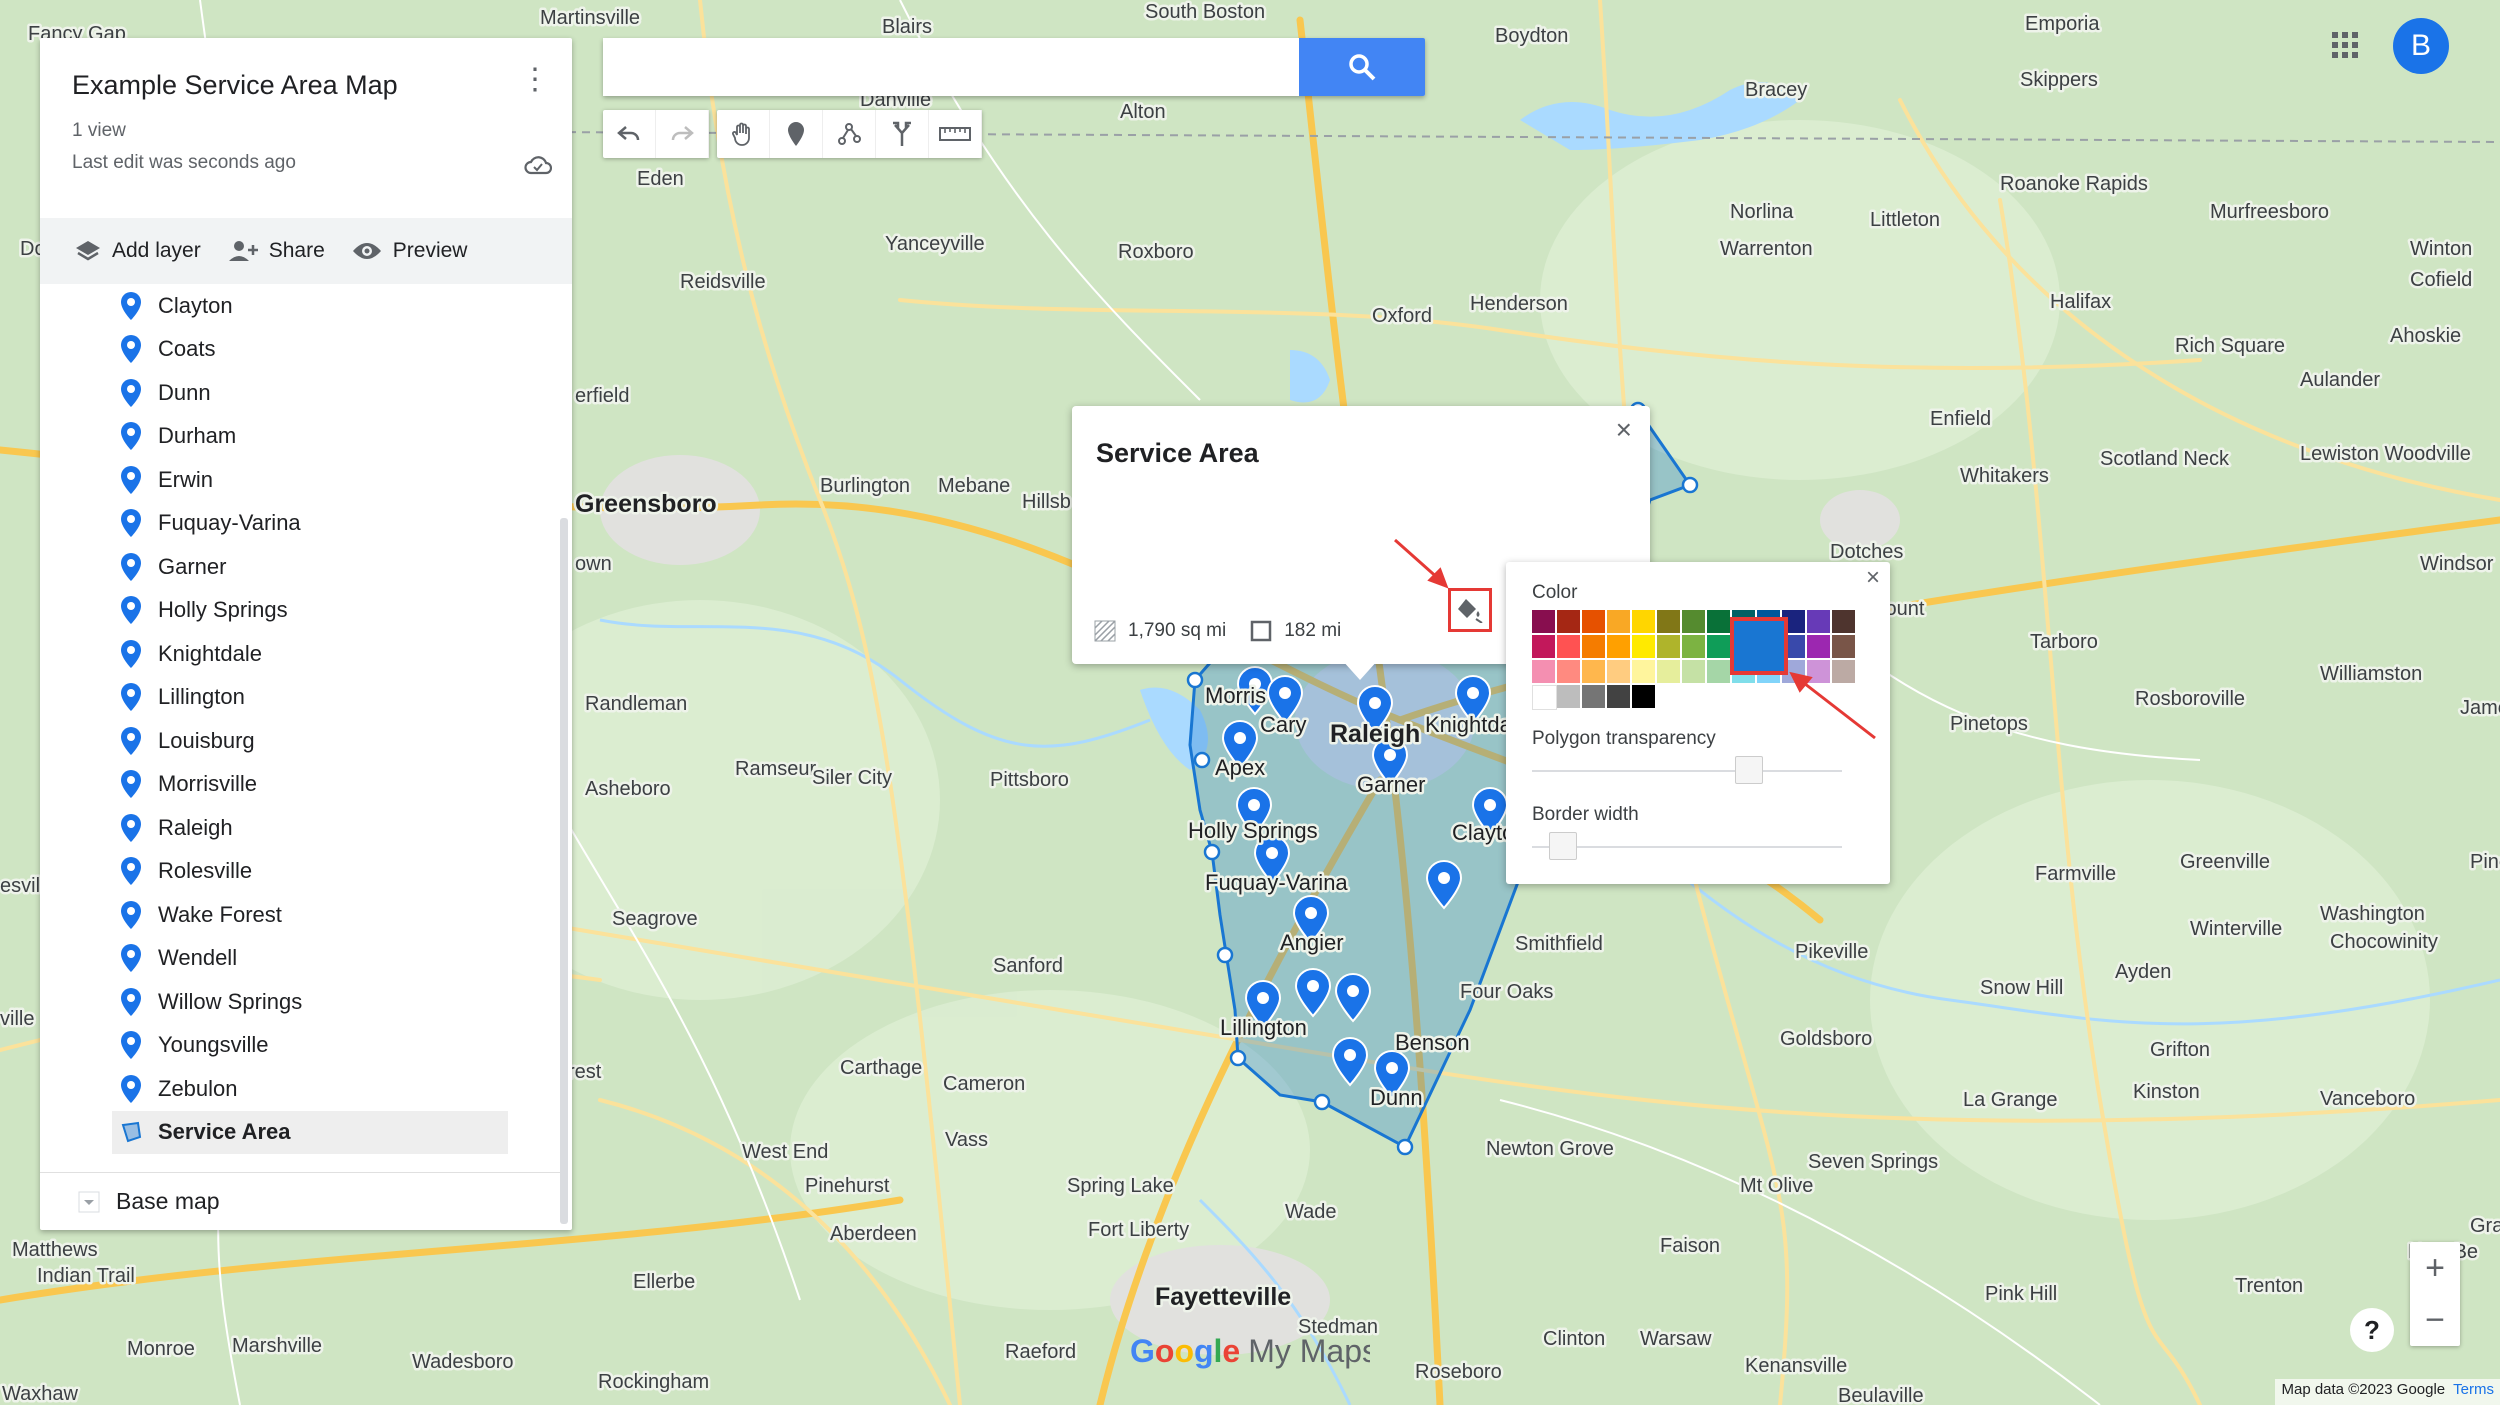  I want to click on measure-button, so click(955, 134).